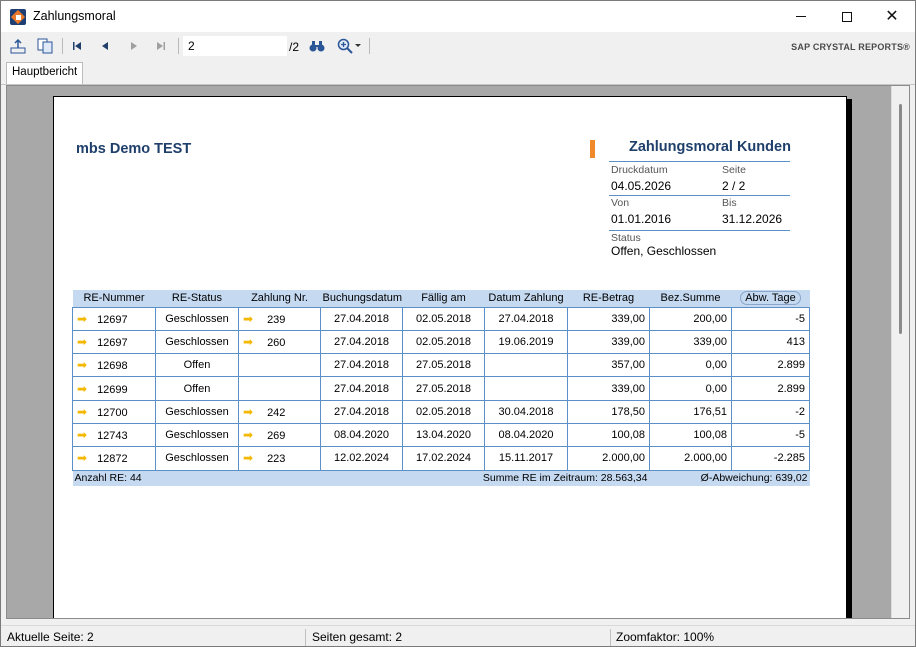 Image resolution: width=916 pixels, height=647 pixels. I want to click on re-nummer-value: 12872, so click(112, 459).